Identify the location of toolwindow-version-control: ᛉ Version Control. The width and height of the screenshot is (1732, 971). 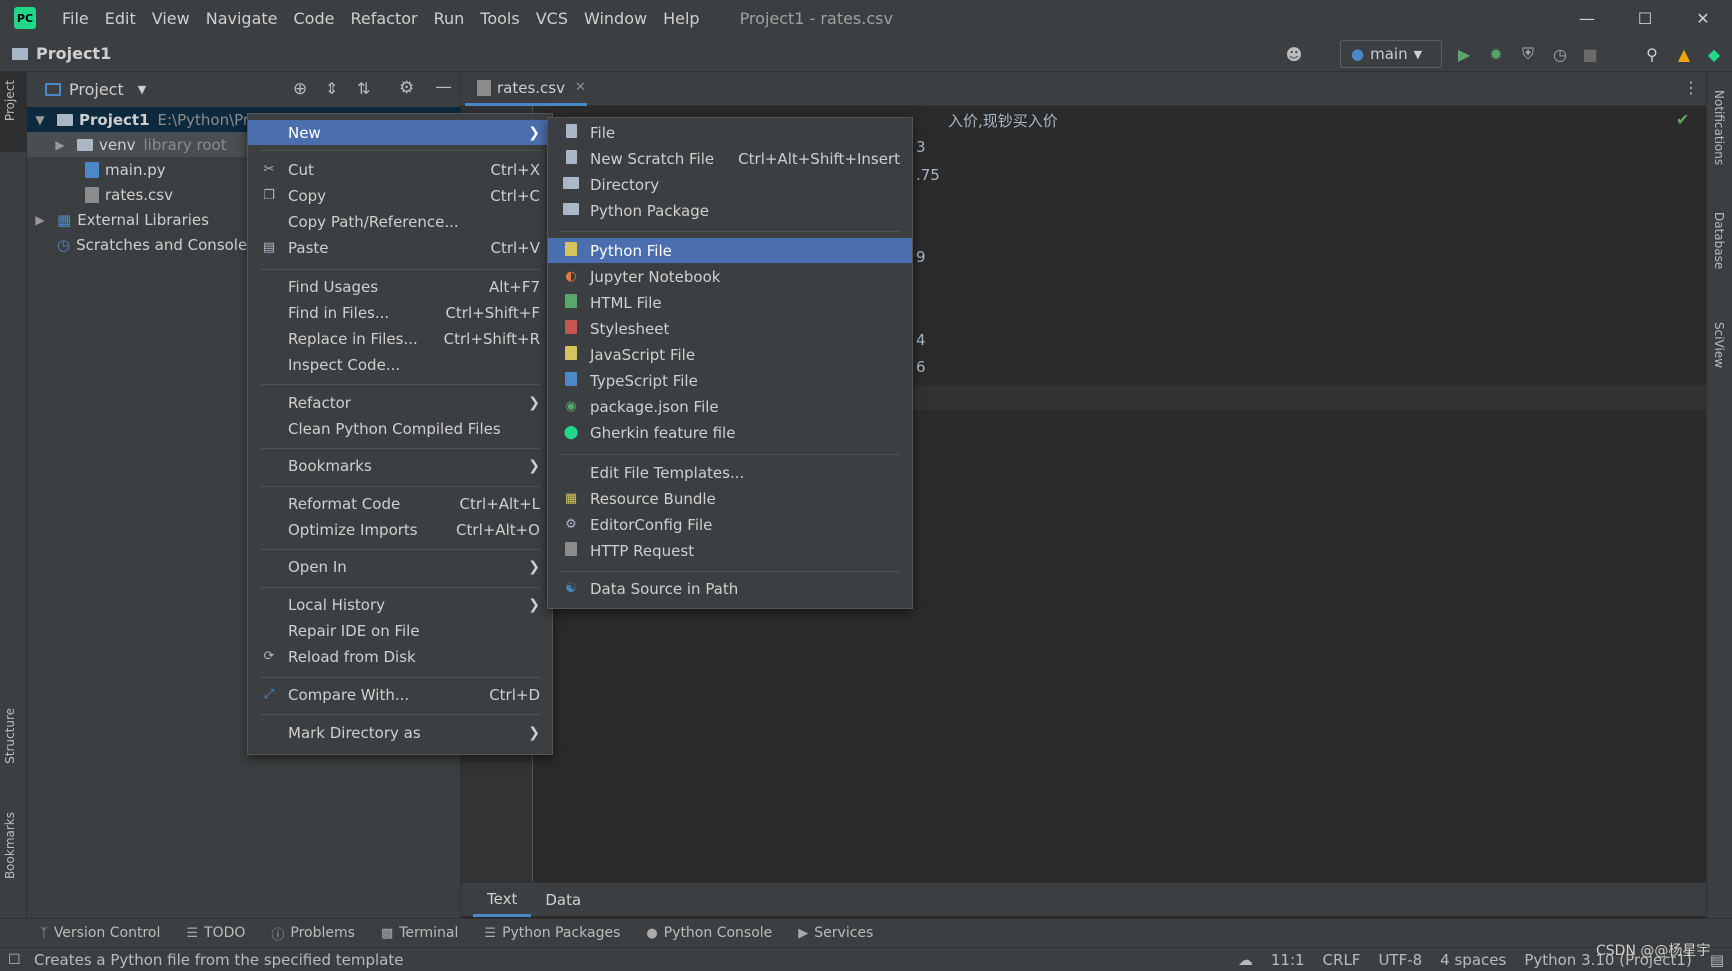
(100, 933).